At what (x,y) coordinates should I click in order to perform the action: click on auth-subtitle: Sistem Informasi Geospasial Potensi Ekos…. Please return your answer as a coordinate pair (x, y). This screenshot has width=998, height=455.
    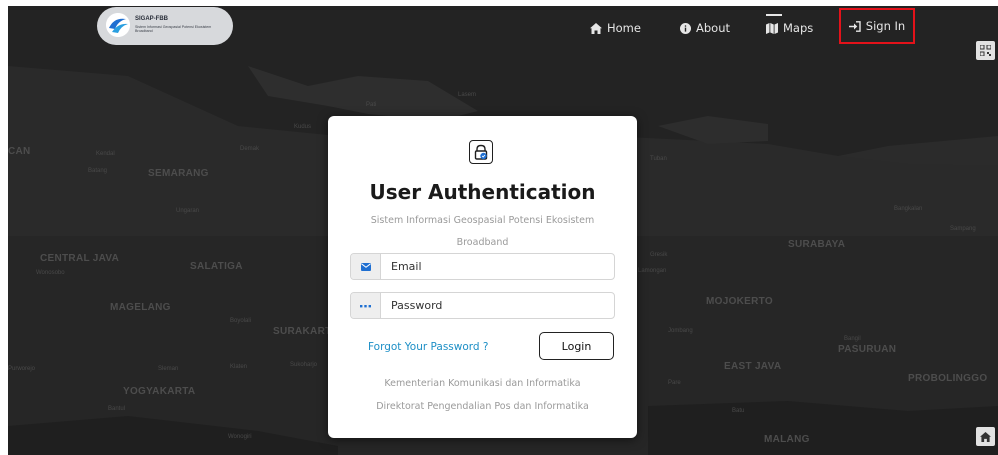
    Looking at the image, I should click on (482, 231).